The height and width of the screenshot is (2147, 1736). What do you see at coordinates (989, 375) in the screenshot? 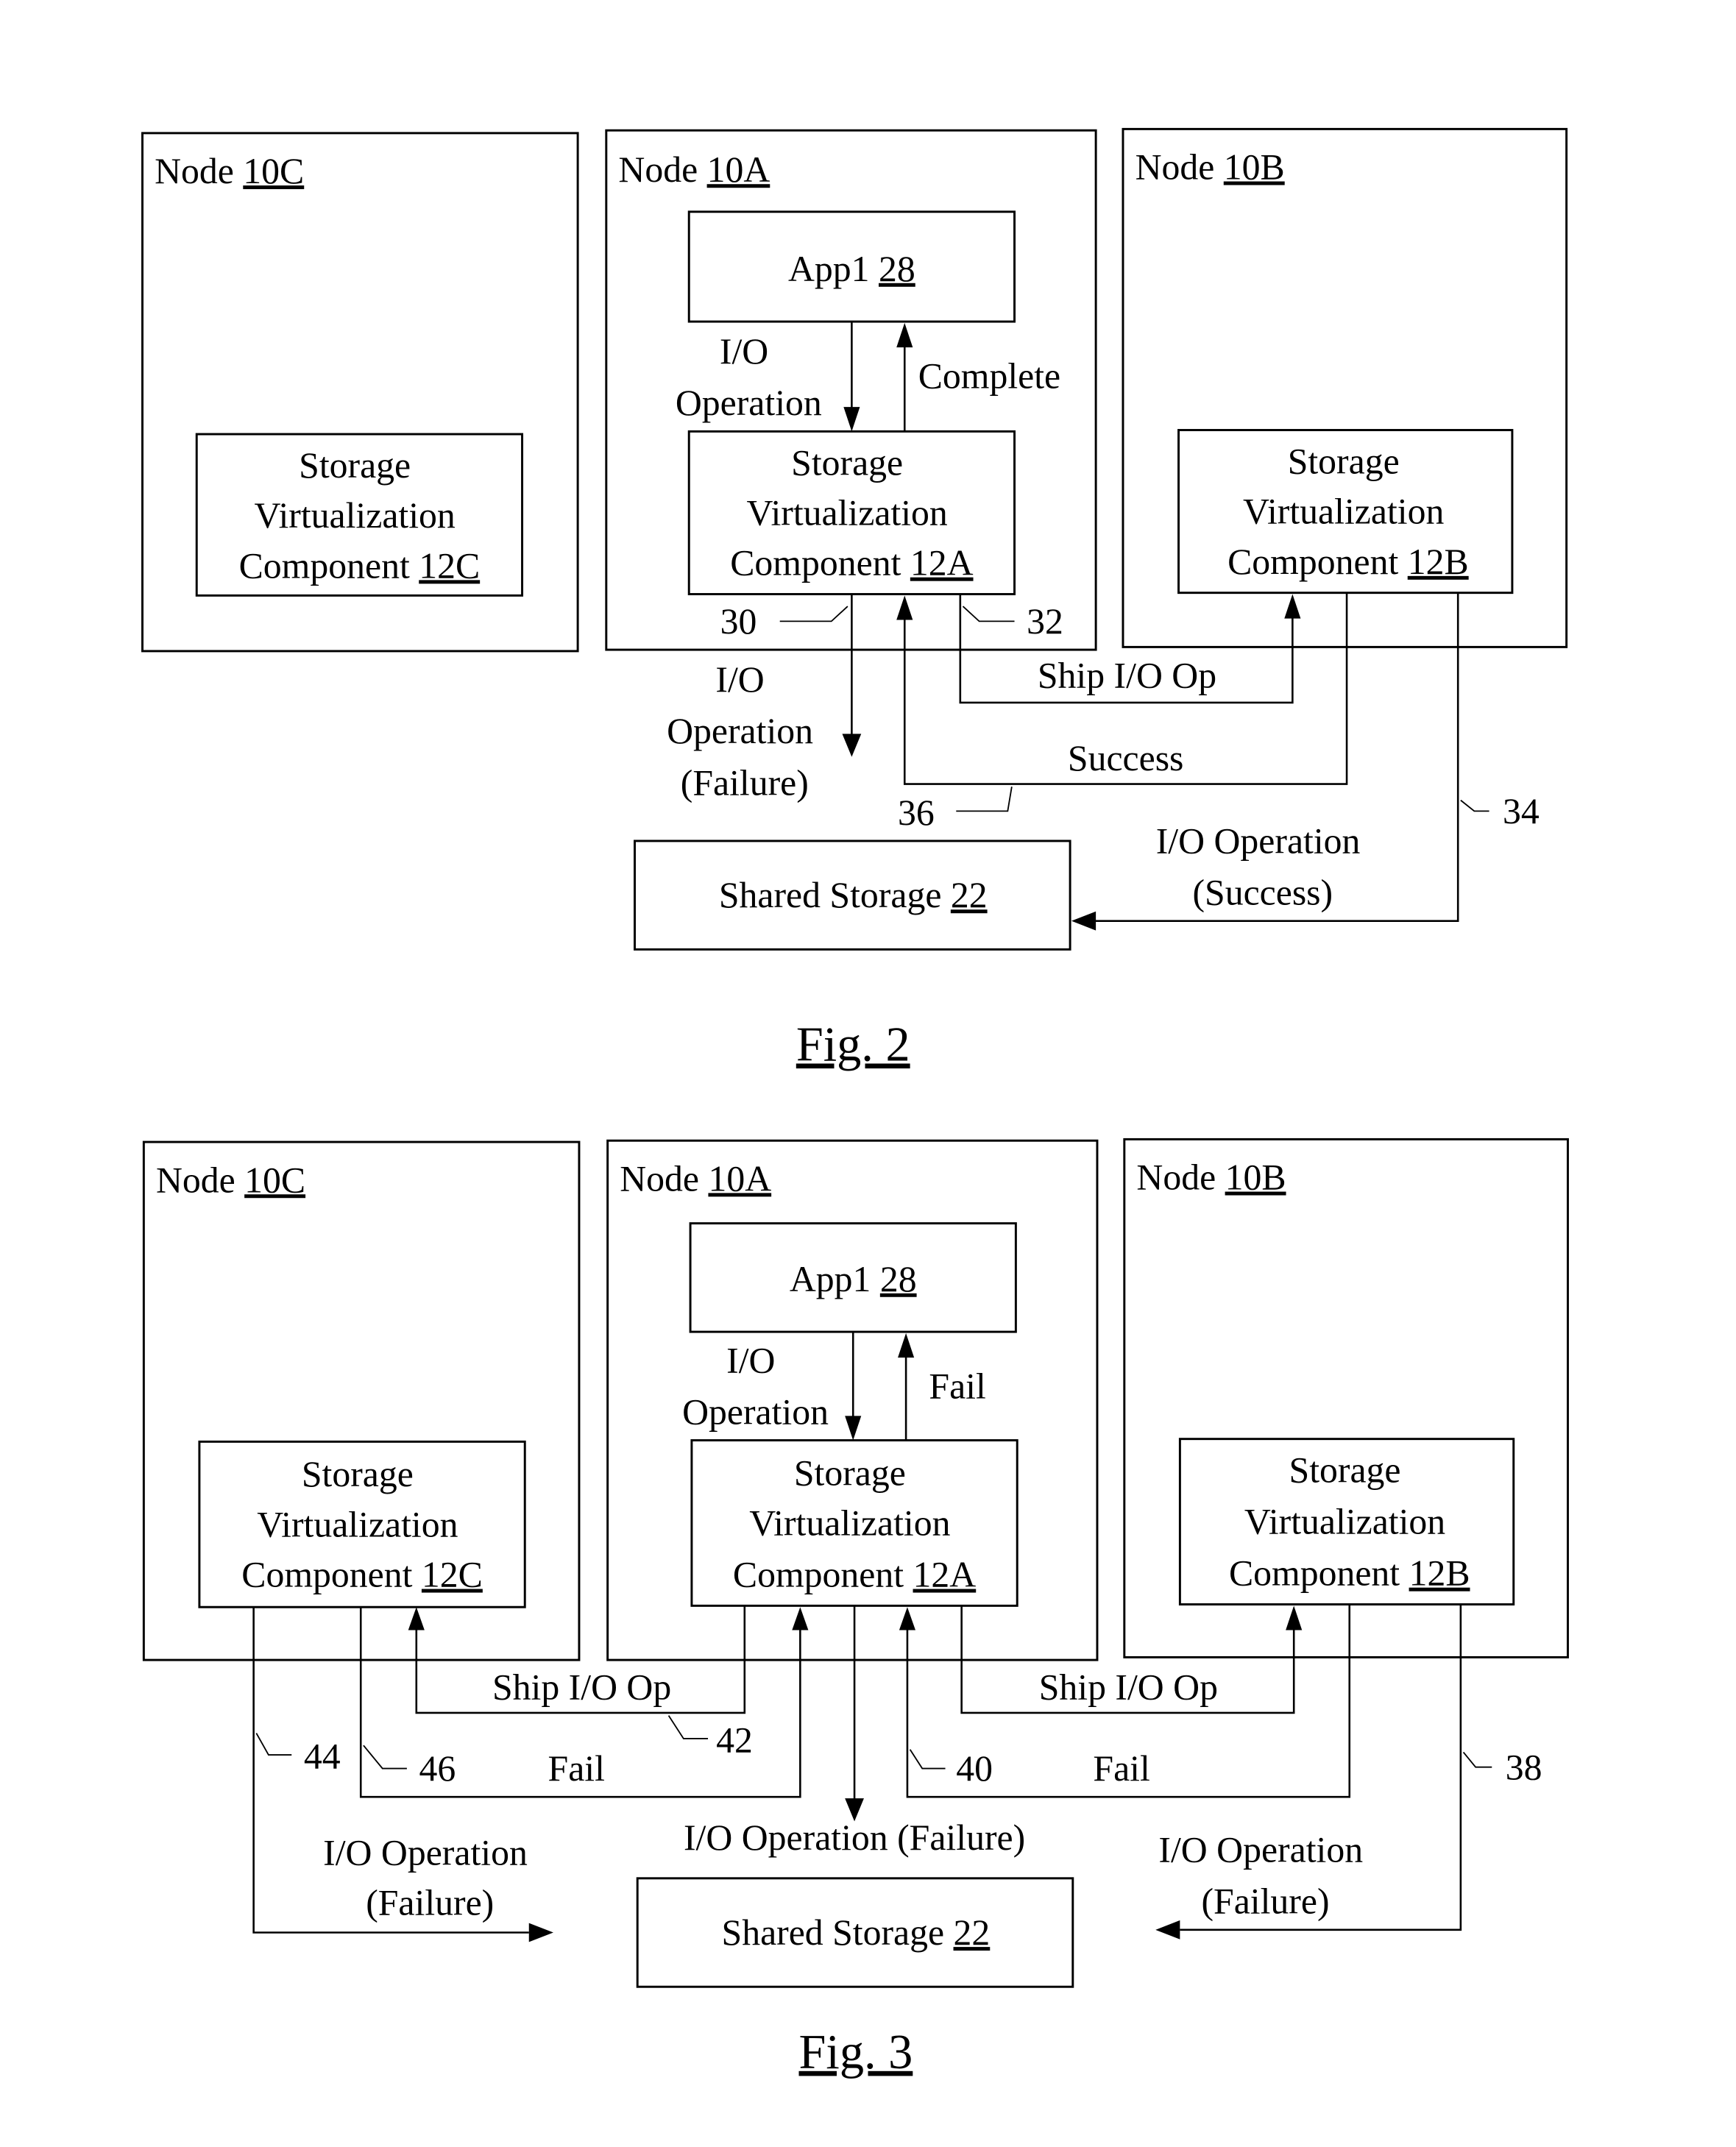
I see `complete-label: Complete` at bounding box center [989, 375].